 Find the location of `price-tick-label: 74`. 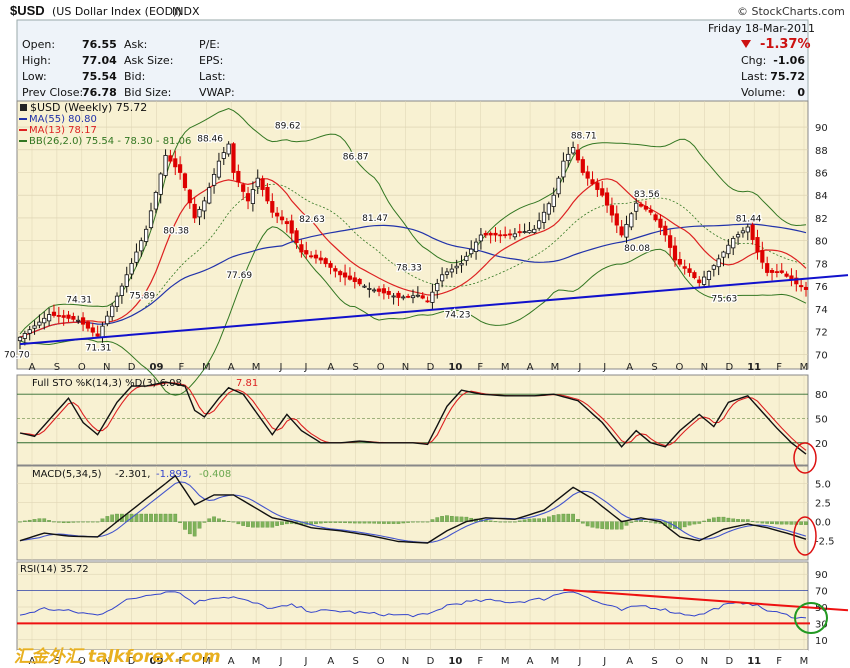

price-tick-label: 74 is located at coordinates (821, 310).